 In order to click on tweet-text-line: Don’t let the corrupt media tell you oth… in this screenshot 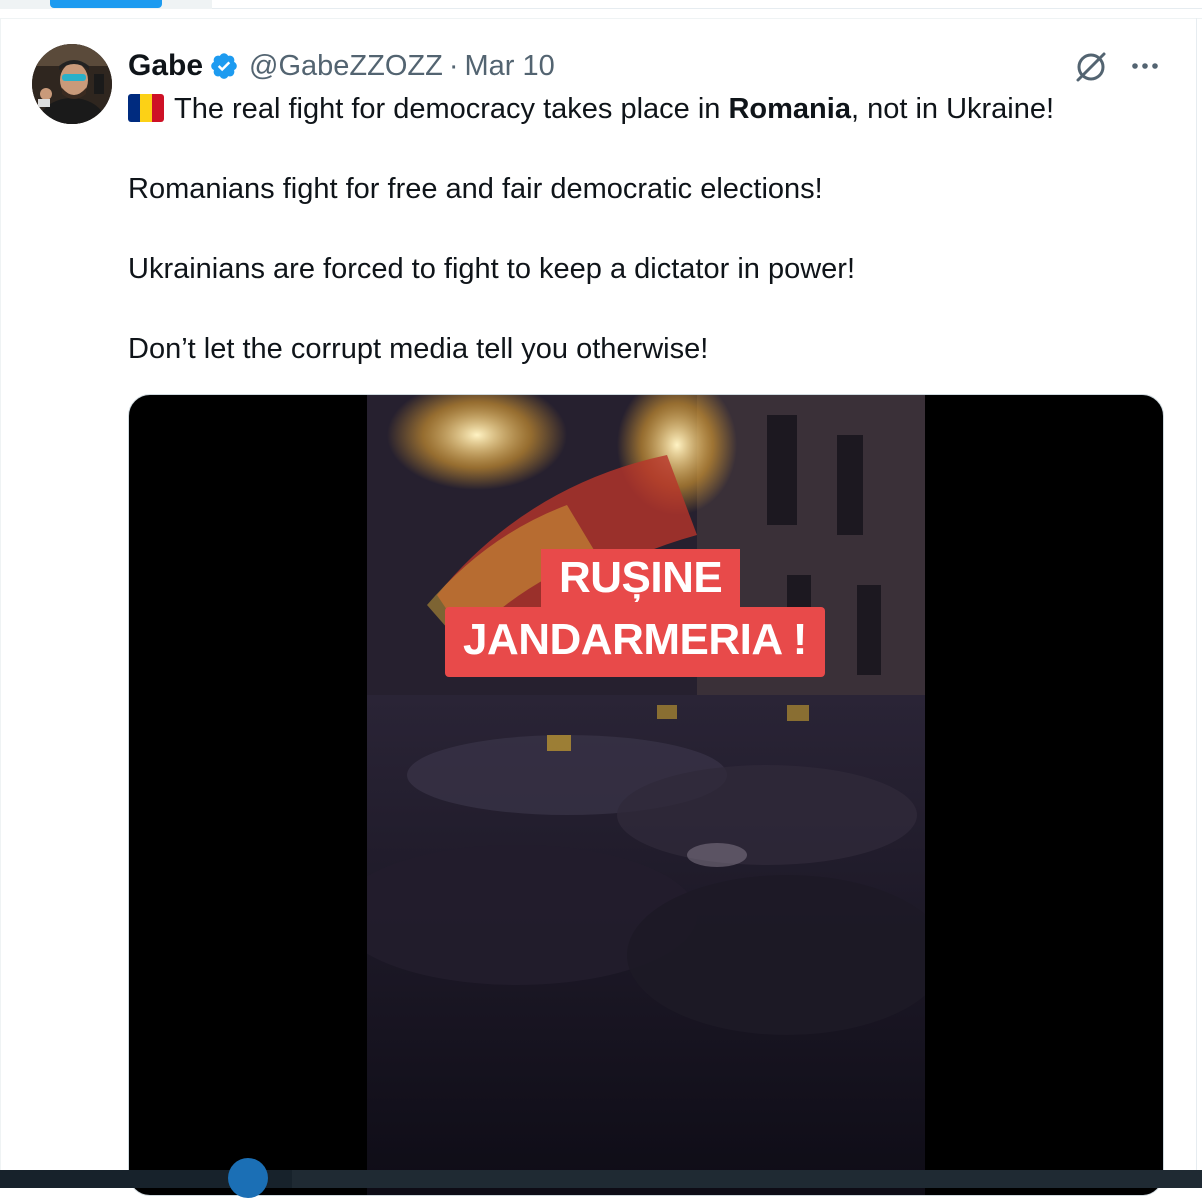, I will do `click(418, 349)`.